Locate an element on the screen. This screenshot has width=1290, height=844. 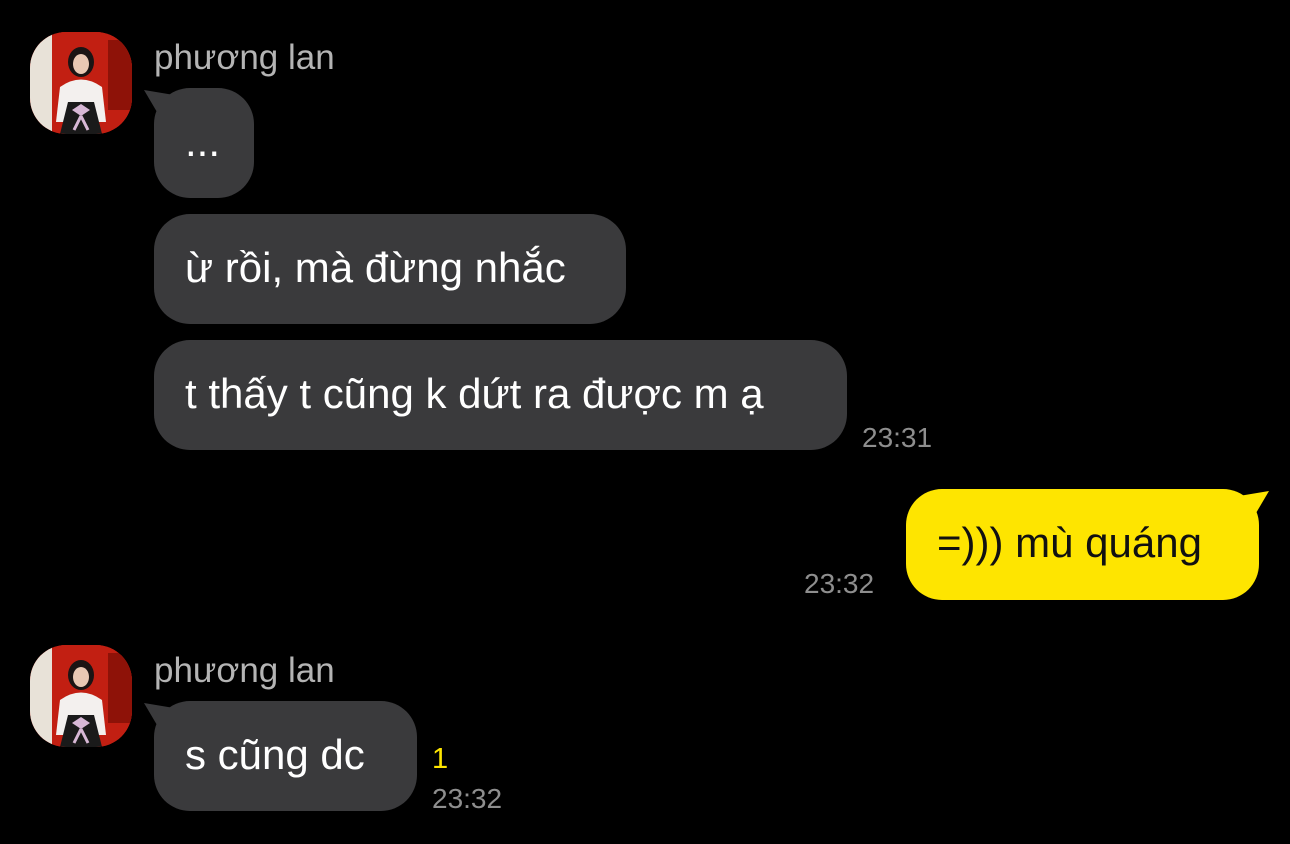
message-bubble: ừ rồi, mà đừng nhắc is located at coordinates (390, 269).